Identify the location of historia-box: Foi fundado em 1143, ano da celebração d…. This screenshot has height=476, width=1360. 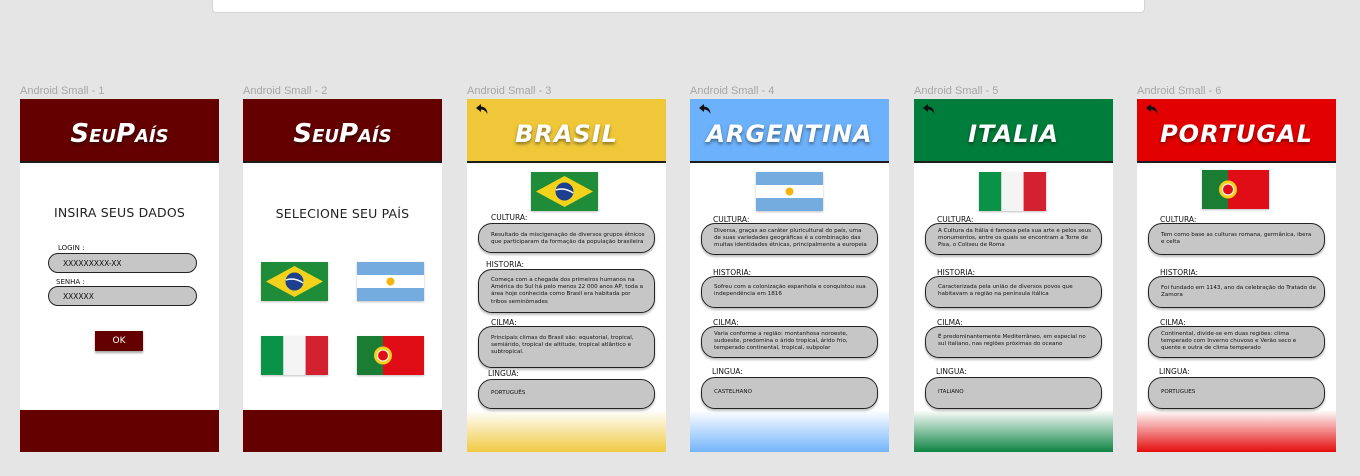
(1236, 292).